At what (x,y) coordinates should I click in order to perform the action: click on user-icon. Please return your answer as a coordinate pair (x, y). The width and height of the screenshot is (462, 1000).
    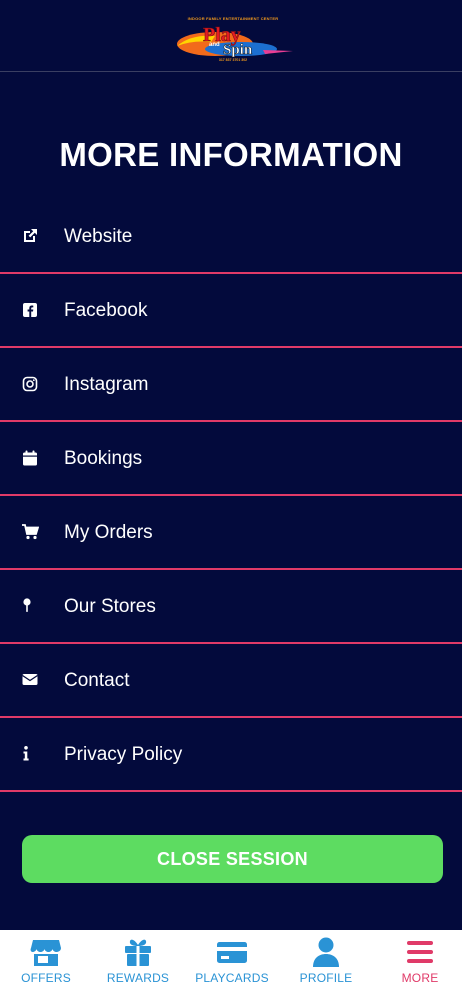
    Looking at the image, I should click on (326, 952).